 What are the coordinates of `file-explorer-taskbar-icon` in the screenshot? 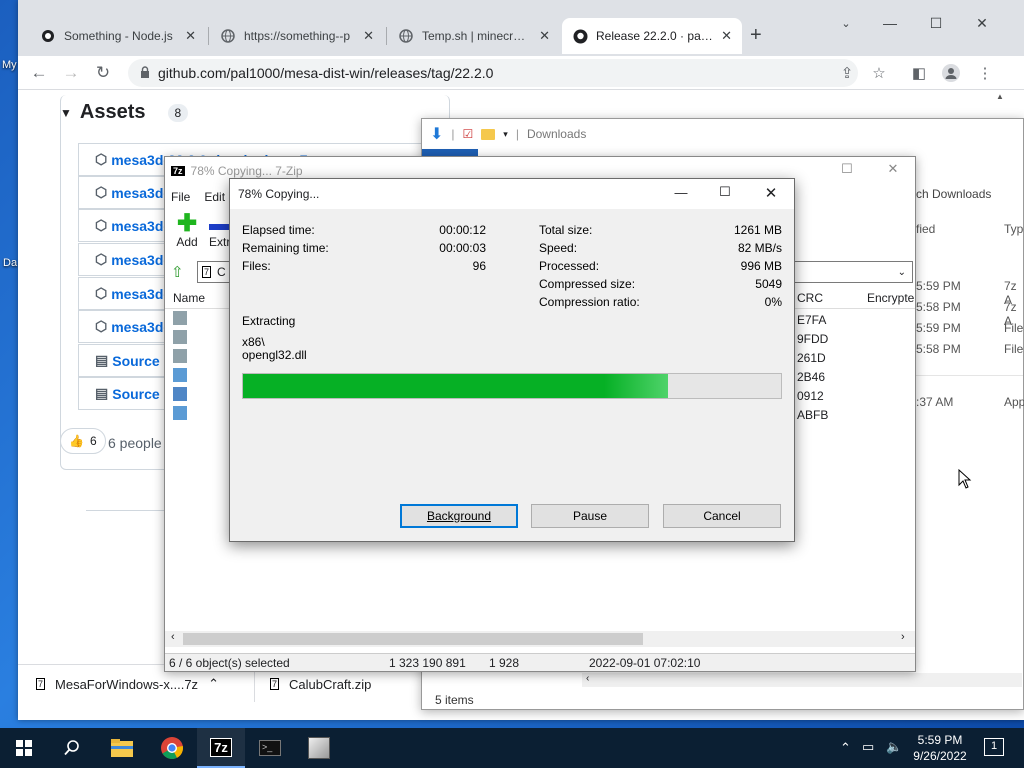 It's located at (122, 748).